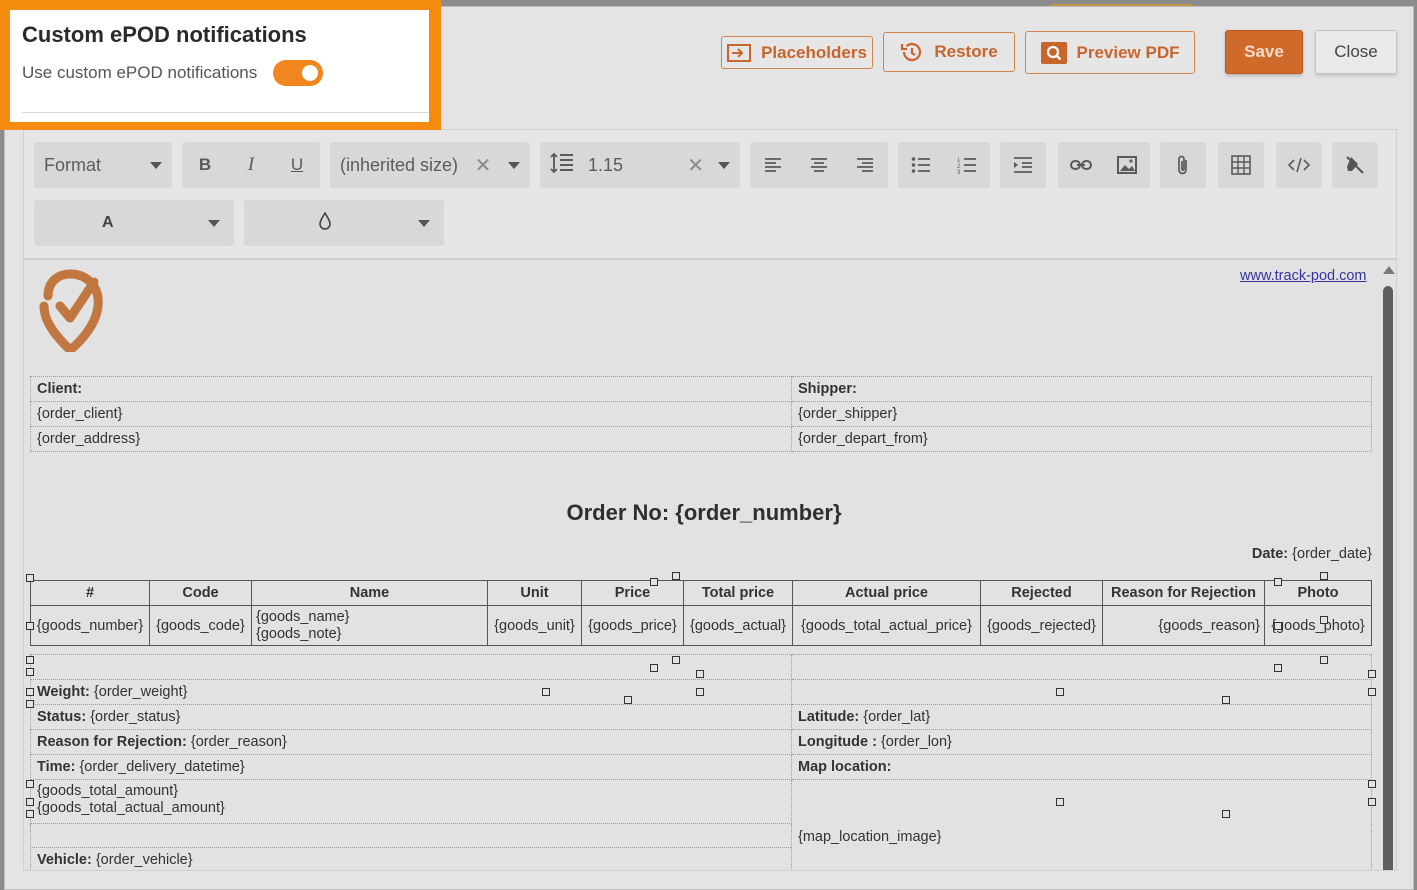 The width and height of the screenshot is (1417, 890). Describe the element at coordinates (73, 164) in the screenshot. I see `format-label: Format` at that location.